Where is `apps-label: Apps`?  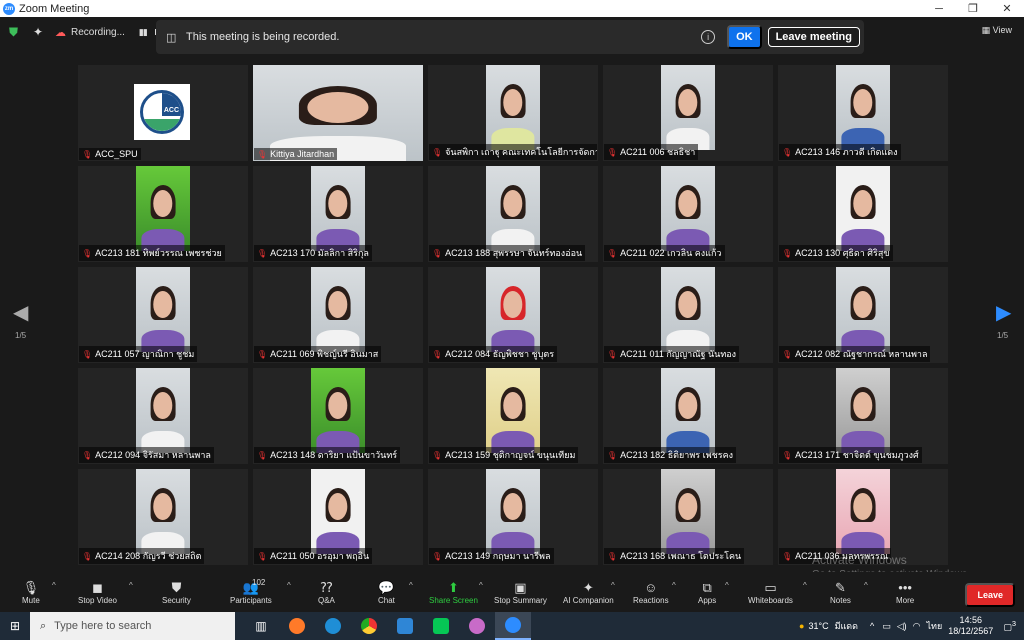 apps-label: Apps is located at coordinates (707, 600).